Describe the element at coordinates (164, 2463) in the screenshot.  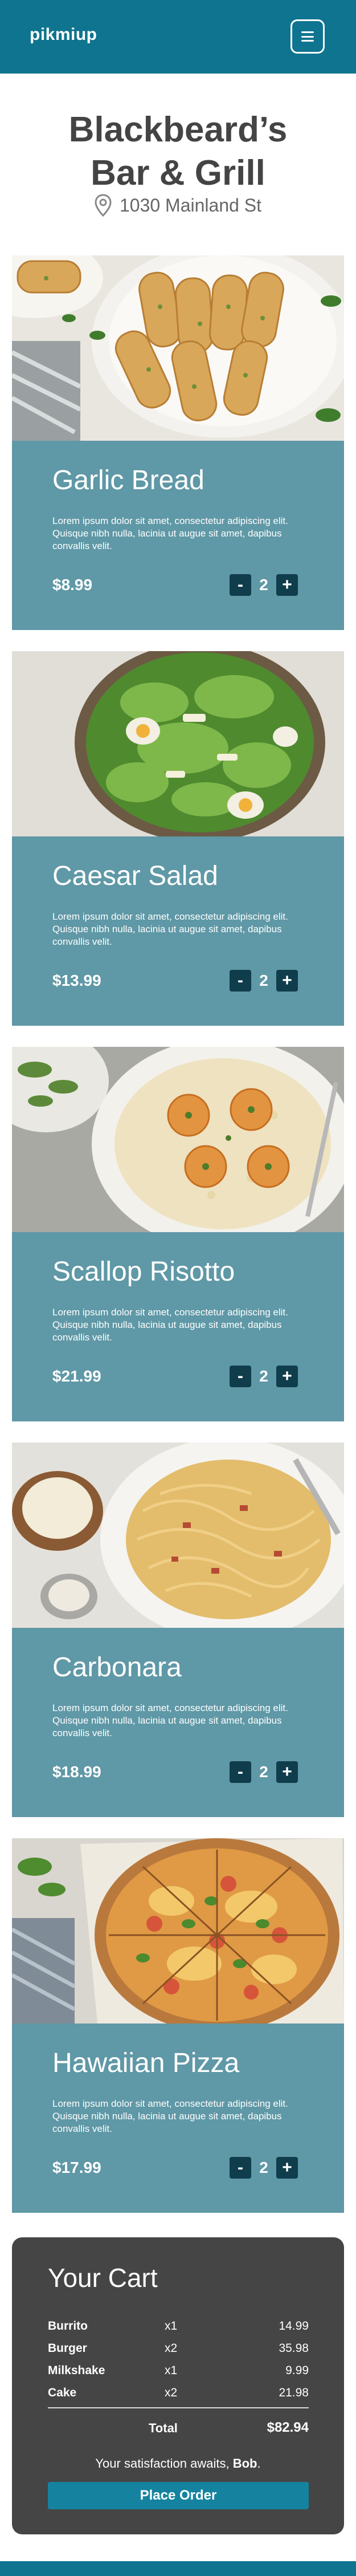
I see `satisfaction-prefix: Your satisfaction awaits,` at that location.